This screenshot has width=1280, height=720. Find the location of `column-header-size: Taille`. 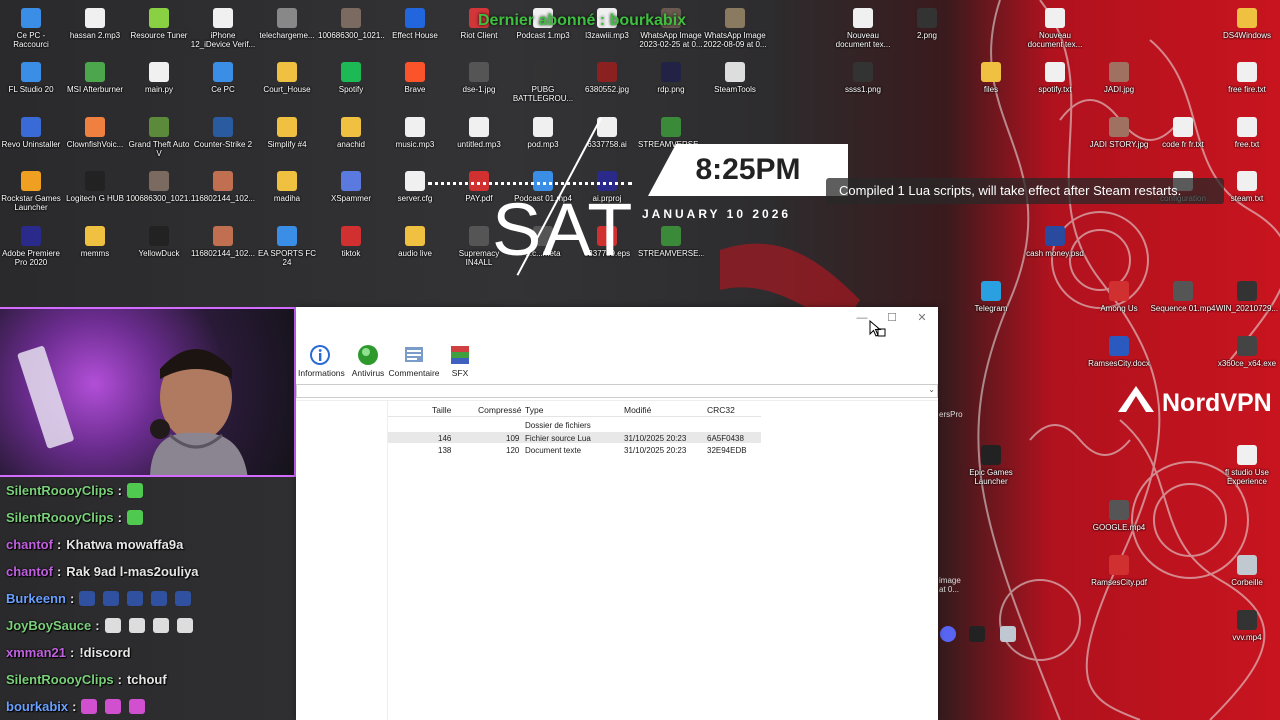

column-header-size: Taille is located at coordinates (441, 410).